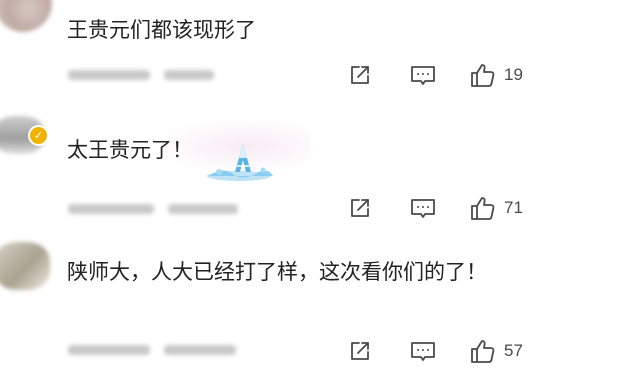  I want to click on comment-actions: 57, so click(435, 351).